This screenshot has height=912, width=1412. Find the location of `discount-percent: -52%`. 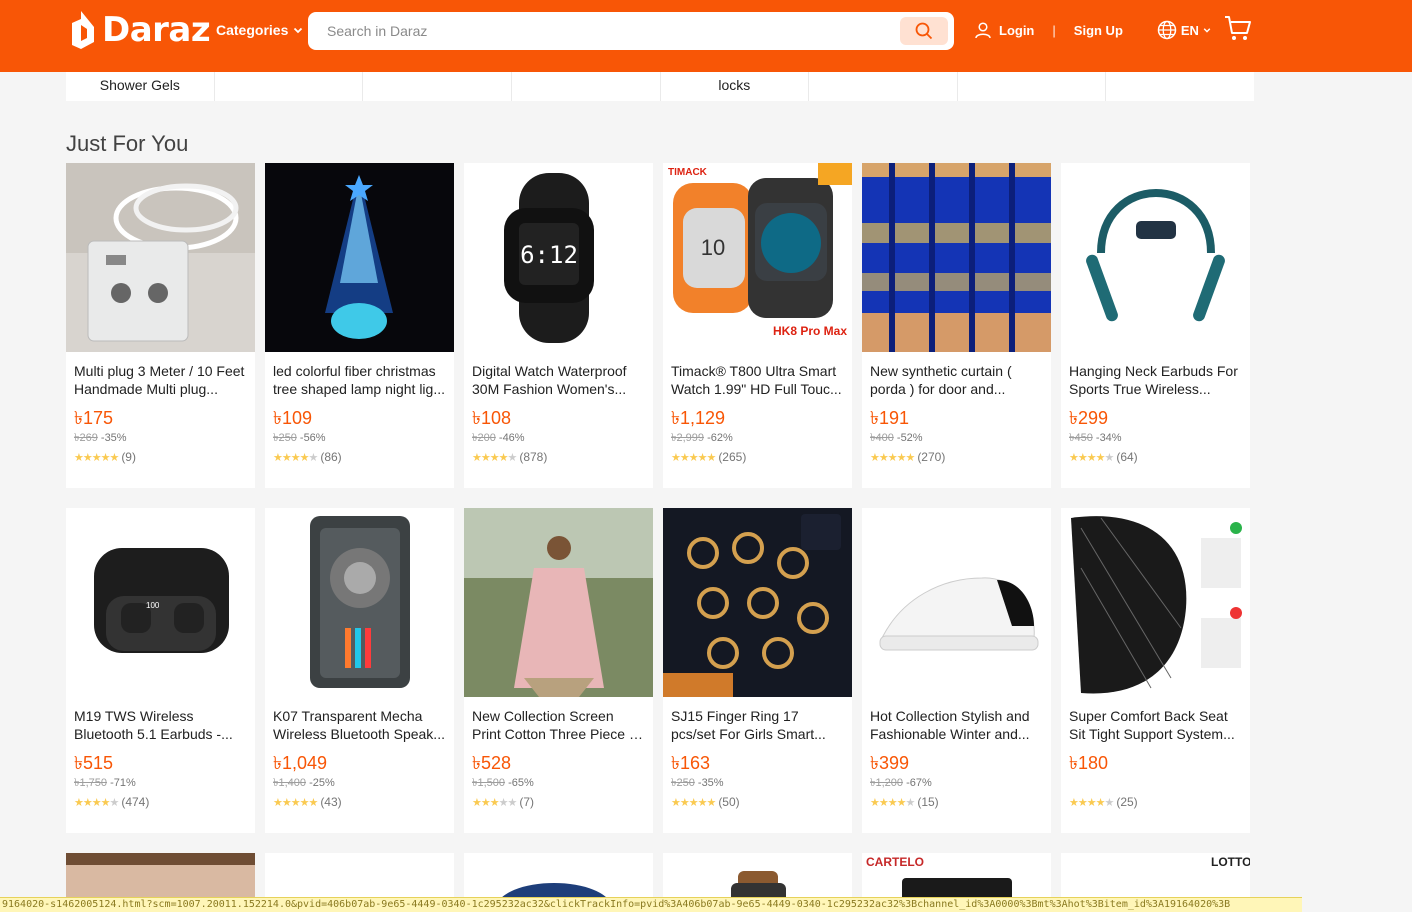

discount-percent: -52% is located at coordinates (909, 438).